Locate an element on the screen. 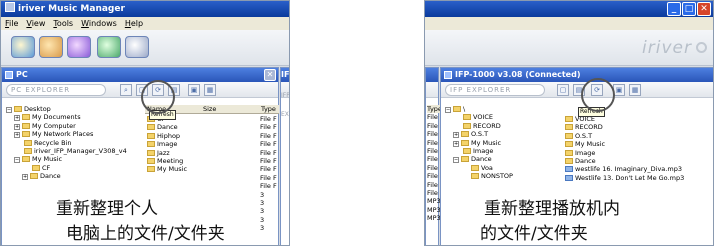 Image resolution: width=714 pixels, height=246 pixels. main-toolbar is located at coordinates (145, 48).